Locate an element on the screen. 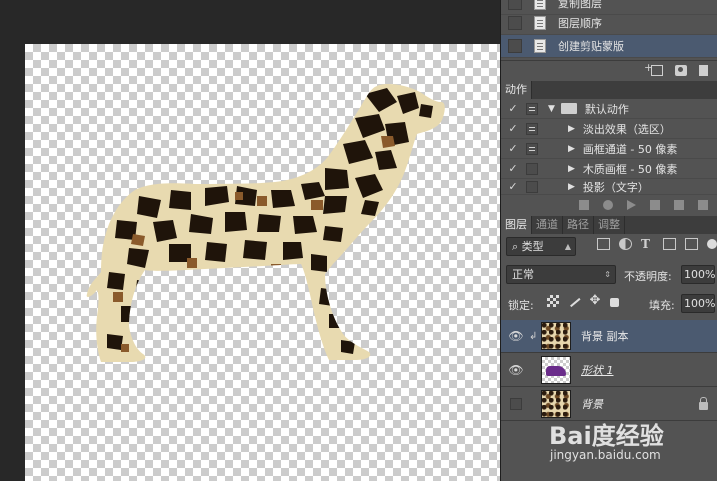 The image size is (717, 481). image-filter-icon is located at coordinates (603, 244).